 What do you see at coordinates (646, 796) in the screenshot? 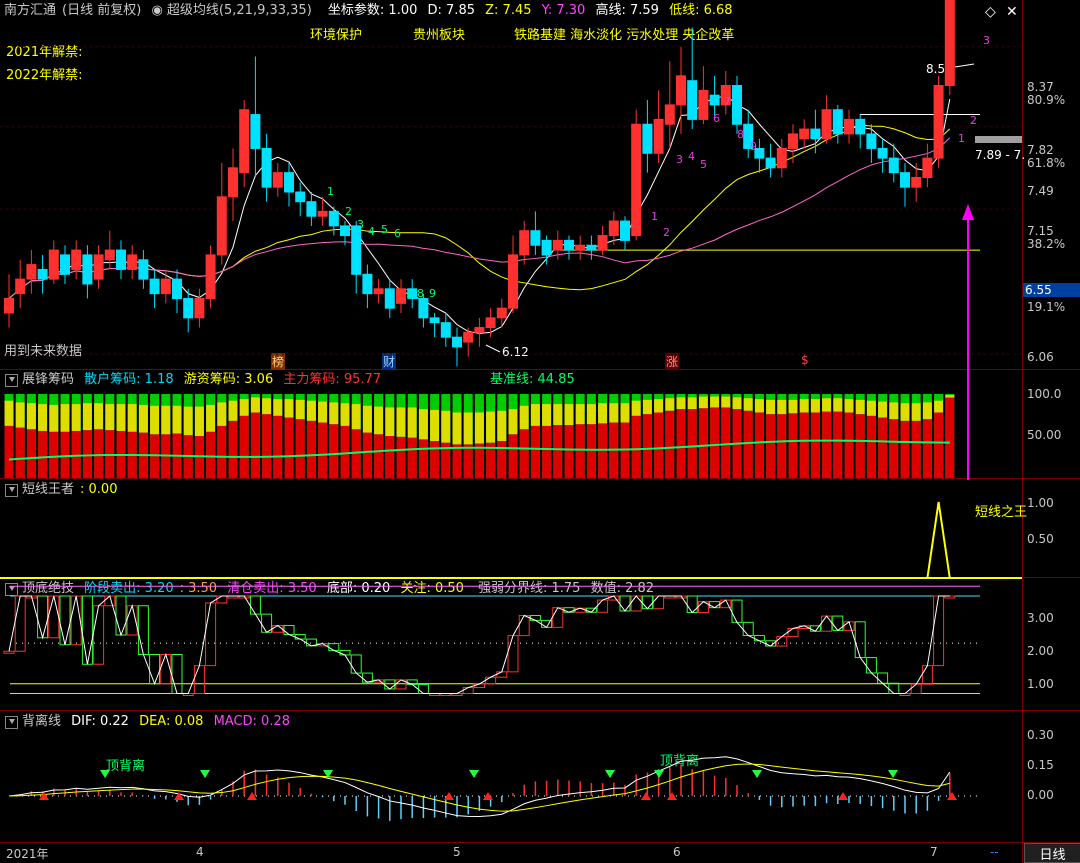
I see `macd-up-arrow` at bounding box center [646, 796].